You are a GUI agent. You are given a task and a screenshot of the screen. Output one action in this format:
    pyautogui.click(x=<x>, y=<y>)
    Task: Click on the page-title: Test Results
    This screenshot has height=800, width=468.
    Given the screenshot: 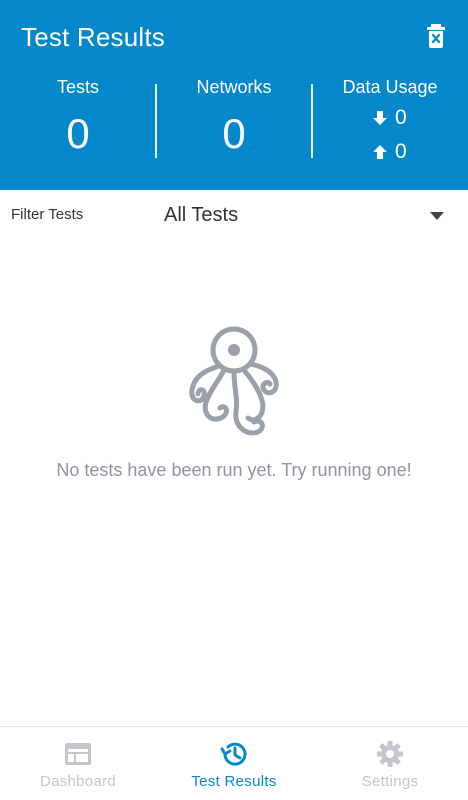 What is the action you would take?
    pyautogui.click(x=93, y=37)
    